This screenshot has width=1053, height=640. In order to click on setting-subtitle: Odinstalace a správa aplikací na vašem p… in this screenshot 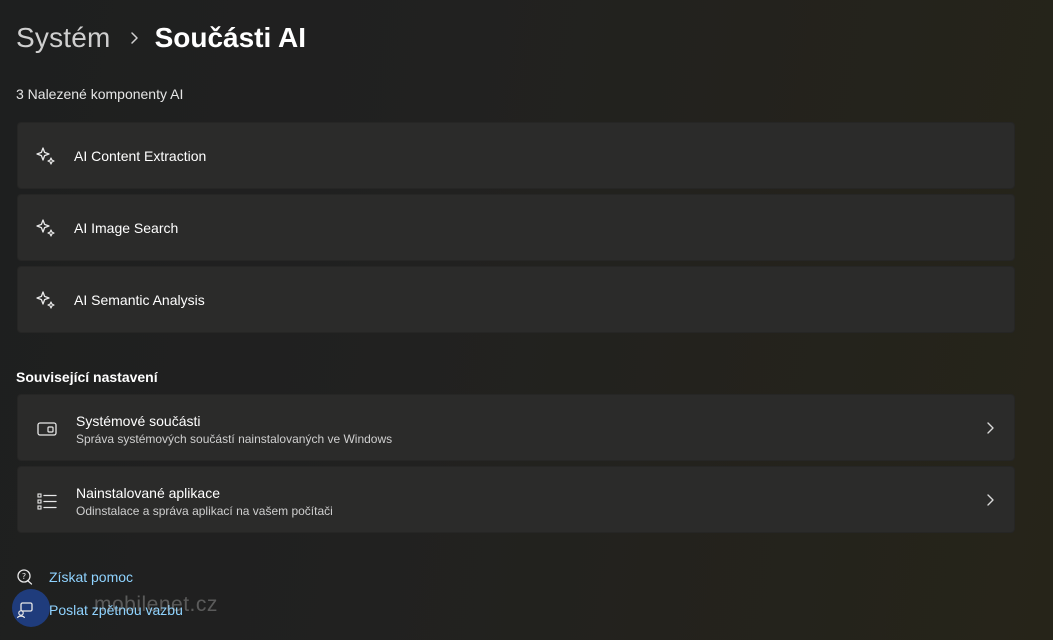, I will do `click(204, 511)`.